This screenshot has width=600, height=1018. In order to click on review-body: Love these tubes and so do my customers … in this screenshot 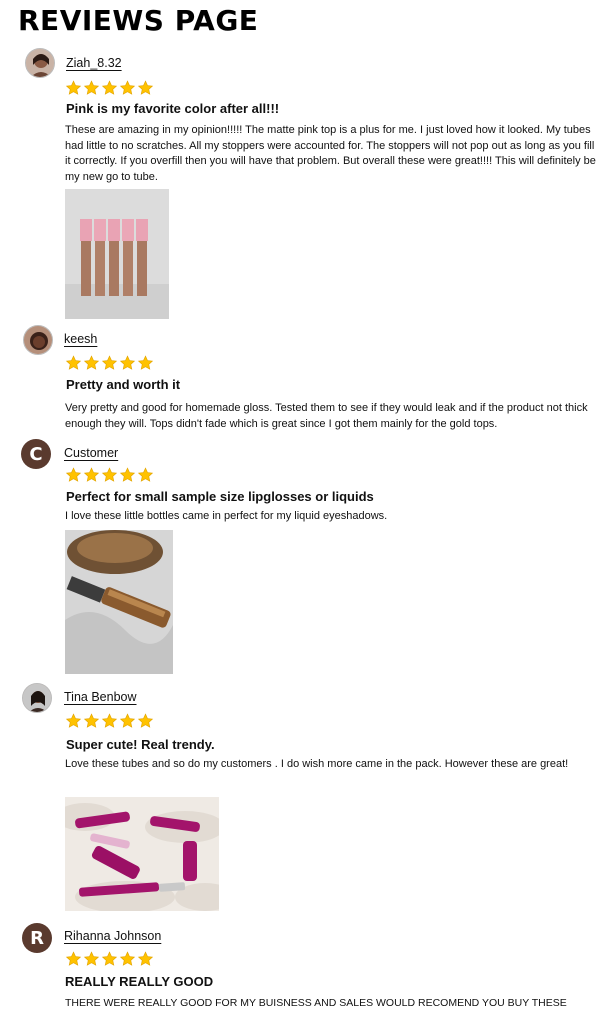, I will do `click(317, 764)`.